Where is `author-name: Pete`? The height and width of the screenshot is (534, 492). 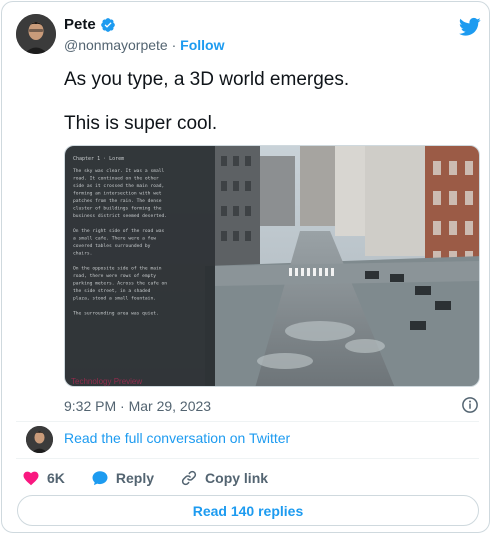 author-name: Pete is located at coordinates (80, 24).